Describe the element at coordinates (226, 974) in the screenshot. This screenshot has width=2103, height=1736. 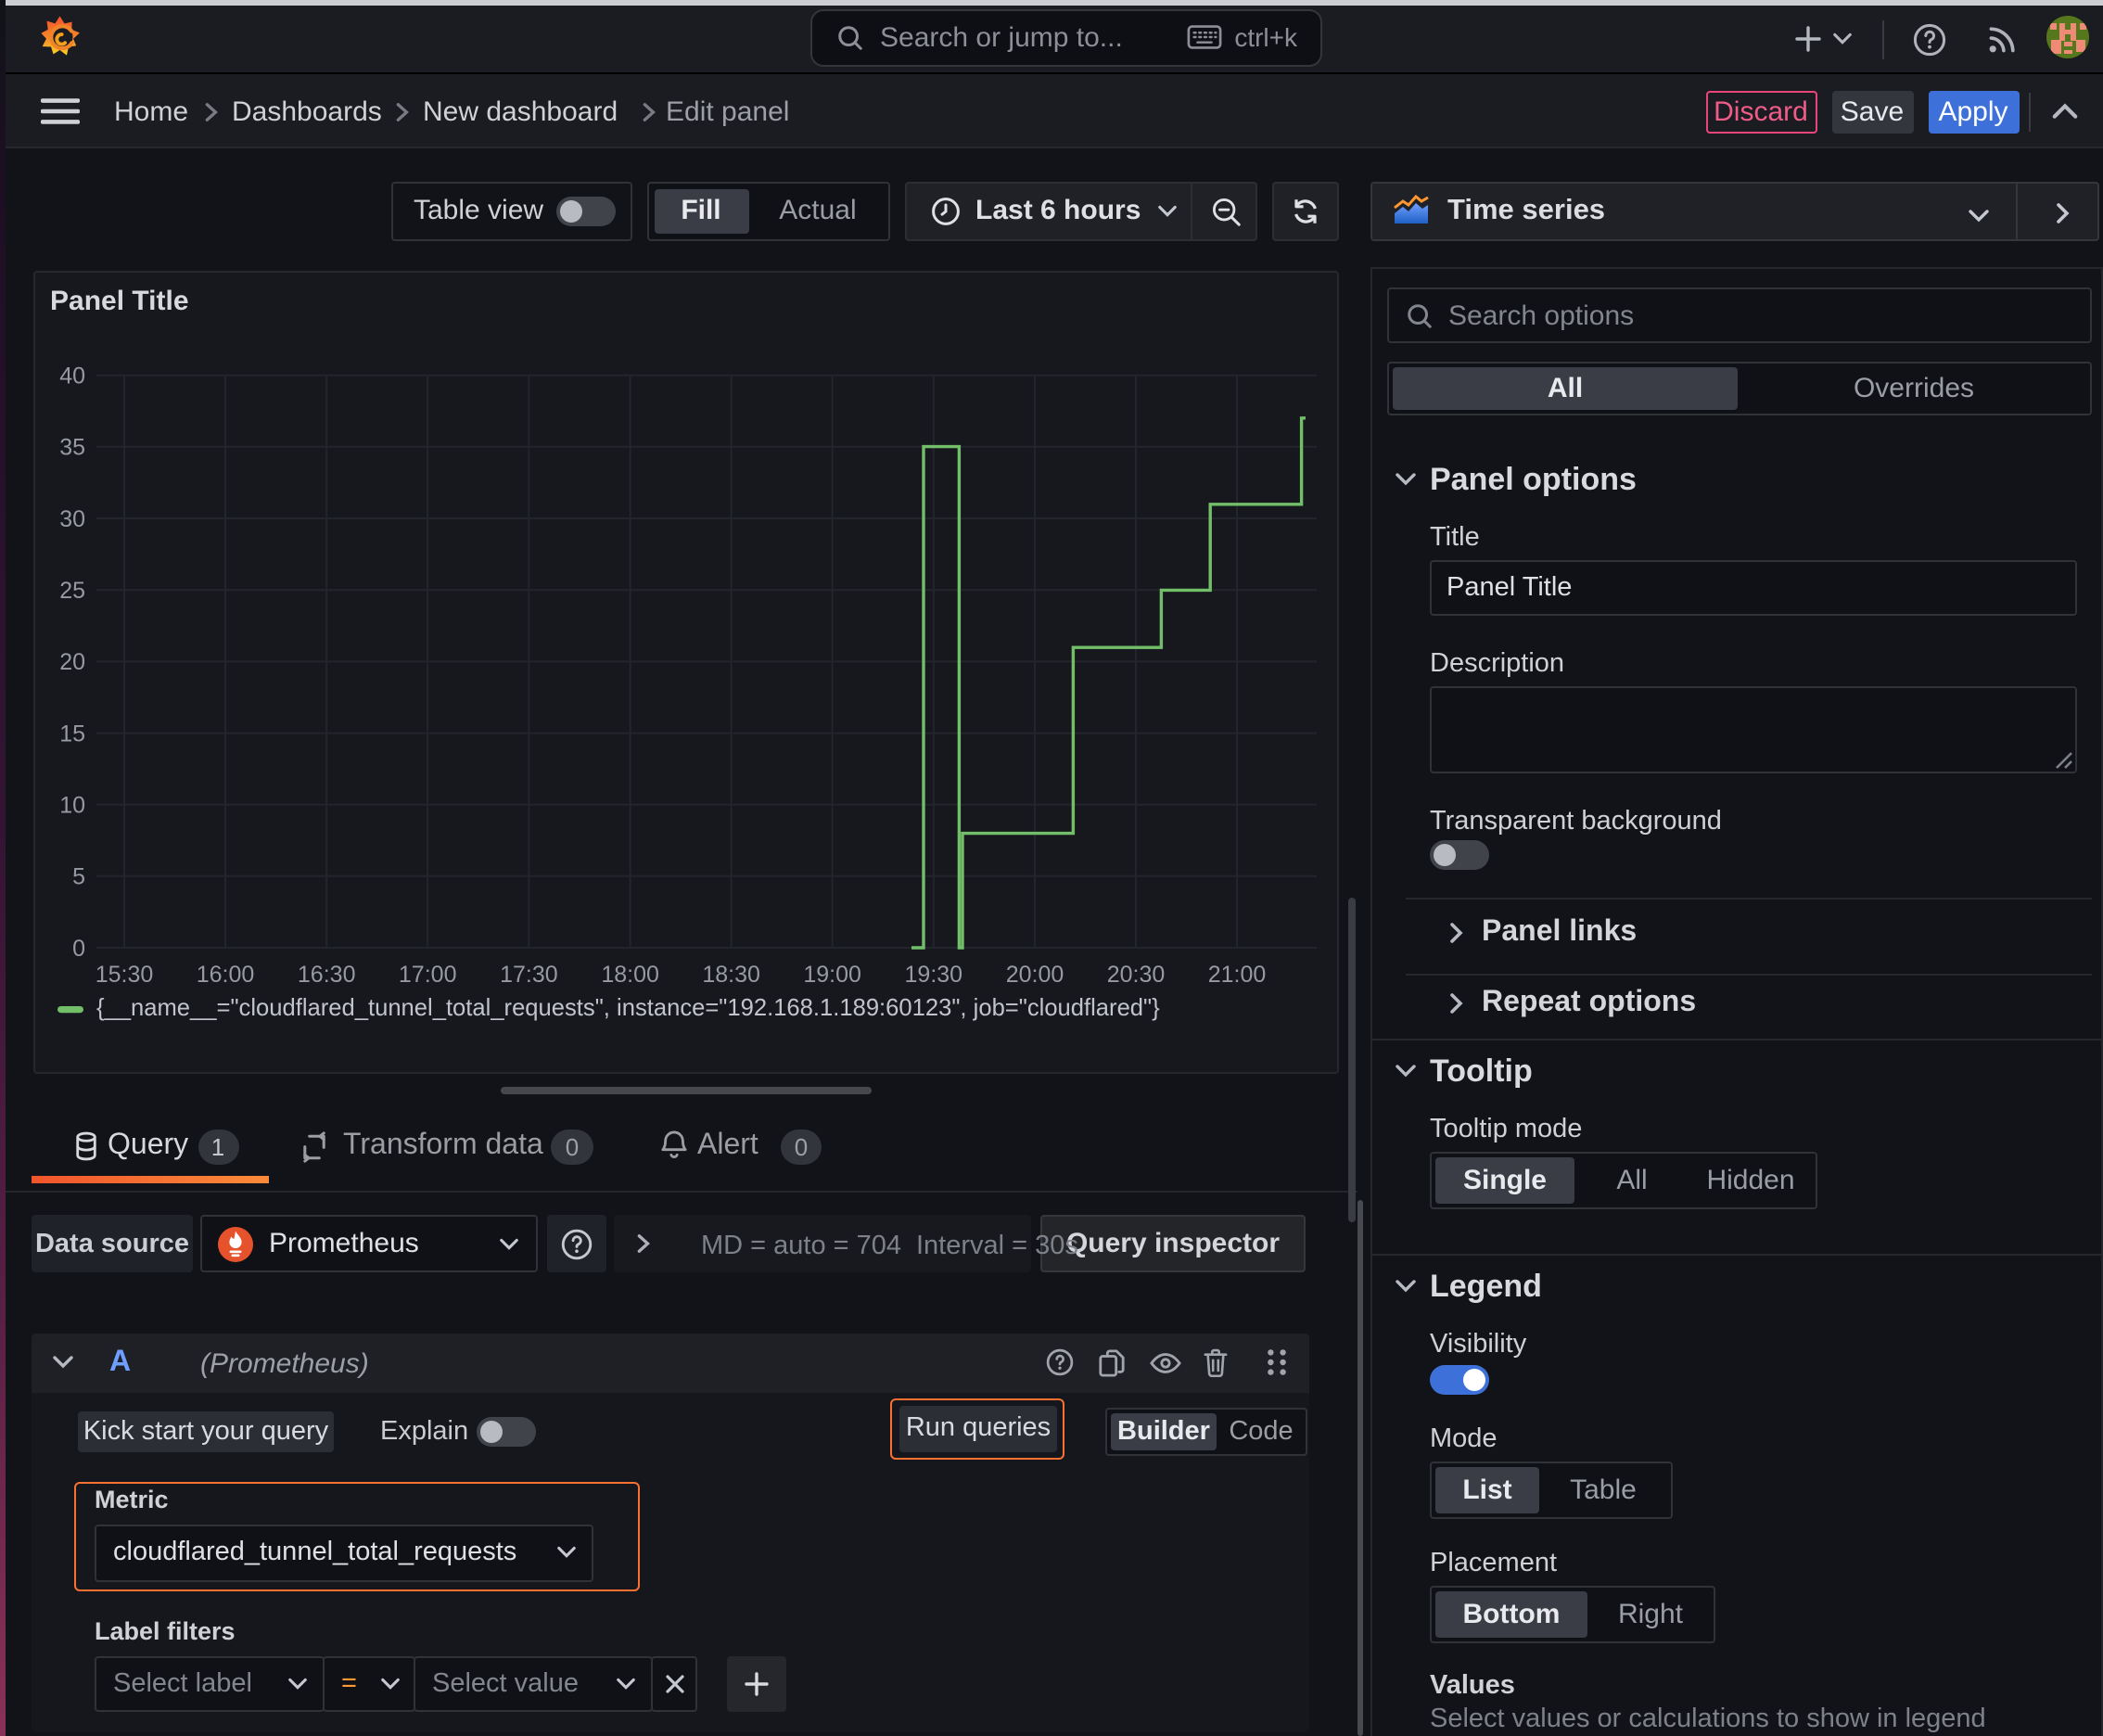
I see `svg-text: 16:00` at that location.